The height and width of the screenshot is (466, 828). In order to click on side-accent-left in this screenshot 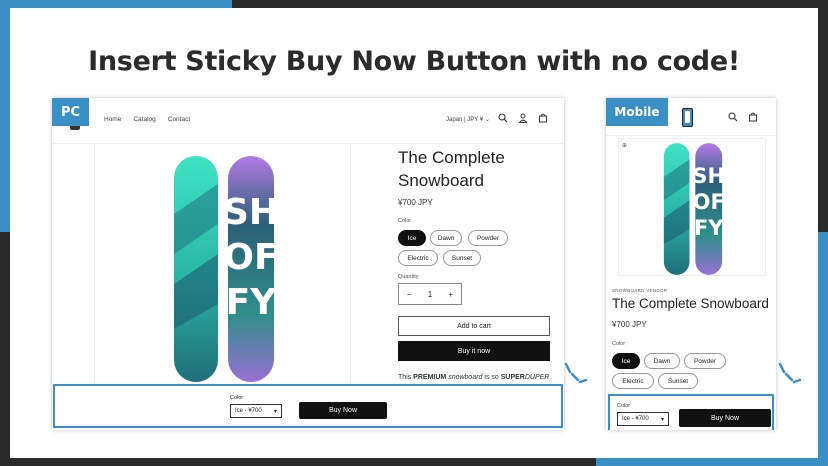, I will do `click(5, 120)`.